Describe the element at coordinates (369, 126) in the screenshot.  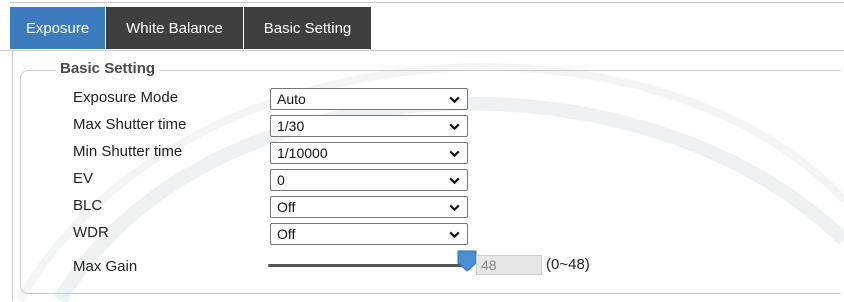
I see `max-shutter-select: 1/30` at that location.